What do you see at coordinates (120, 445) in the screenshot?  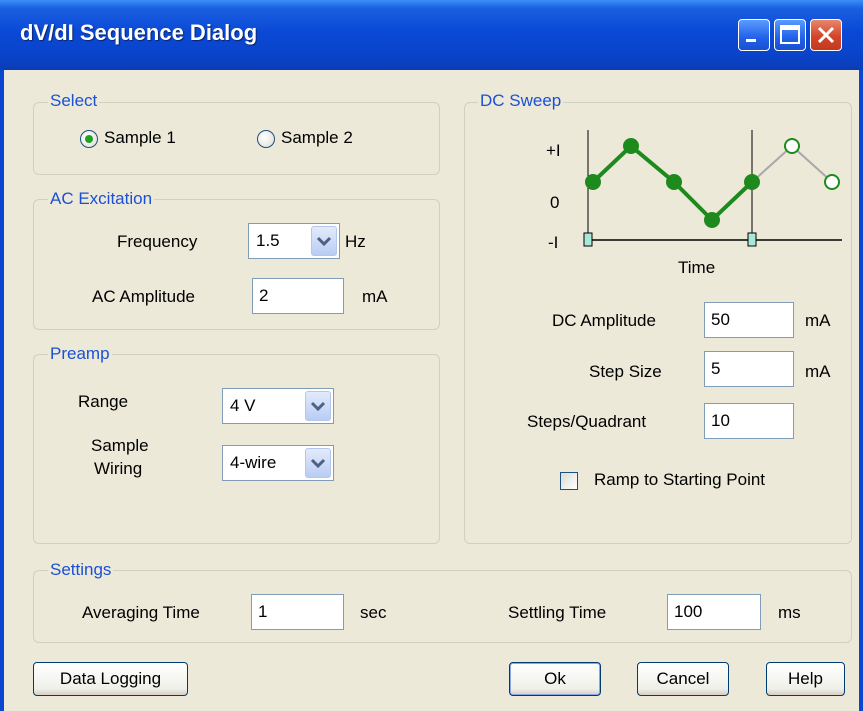 I see `sample-wiring-label-line1: Sample` at bounding box center [120, 445].